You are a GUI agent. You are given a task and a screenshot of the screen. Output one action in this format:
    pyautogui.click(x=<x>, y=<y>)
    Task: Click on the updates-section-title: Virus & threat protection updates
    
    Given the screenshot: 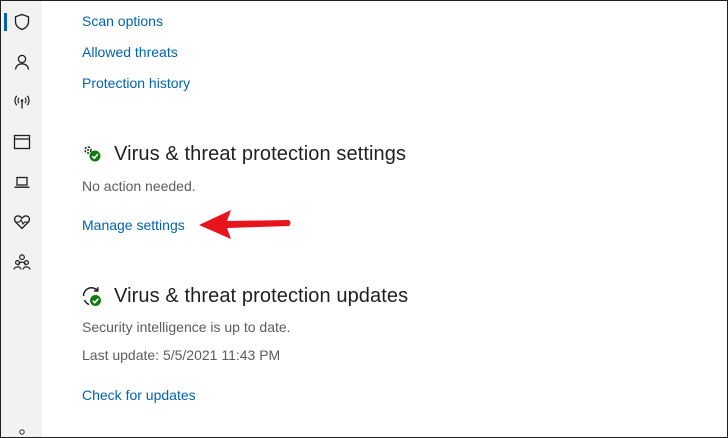 What is the action you would take?
    pyautogui.click(x=261, y=296)
    